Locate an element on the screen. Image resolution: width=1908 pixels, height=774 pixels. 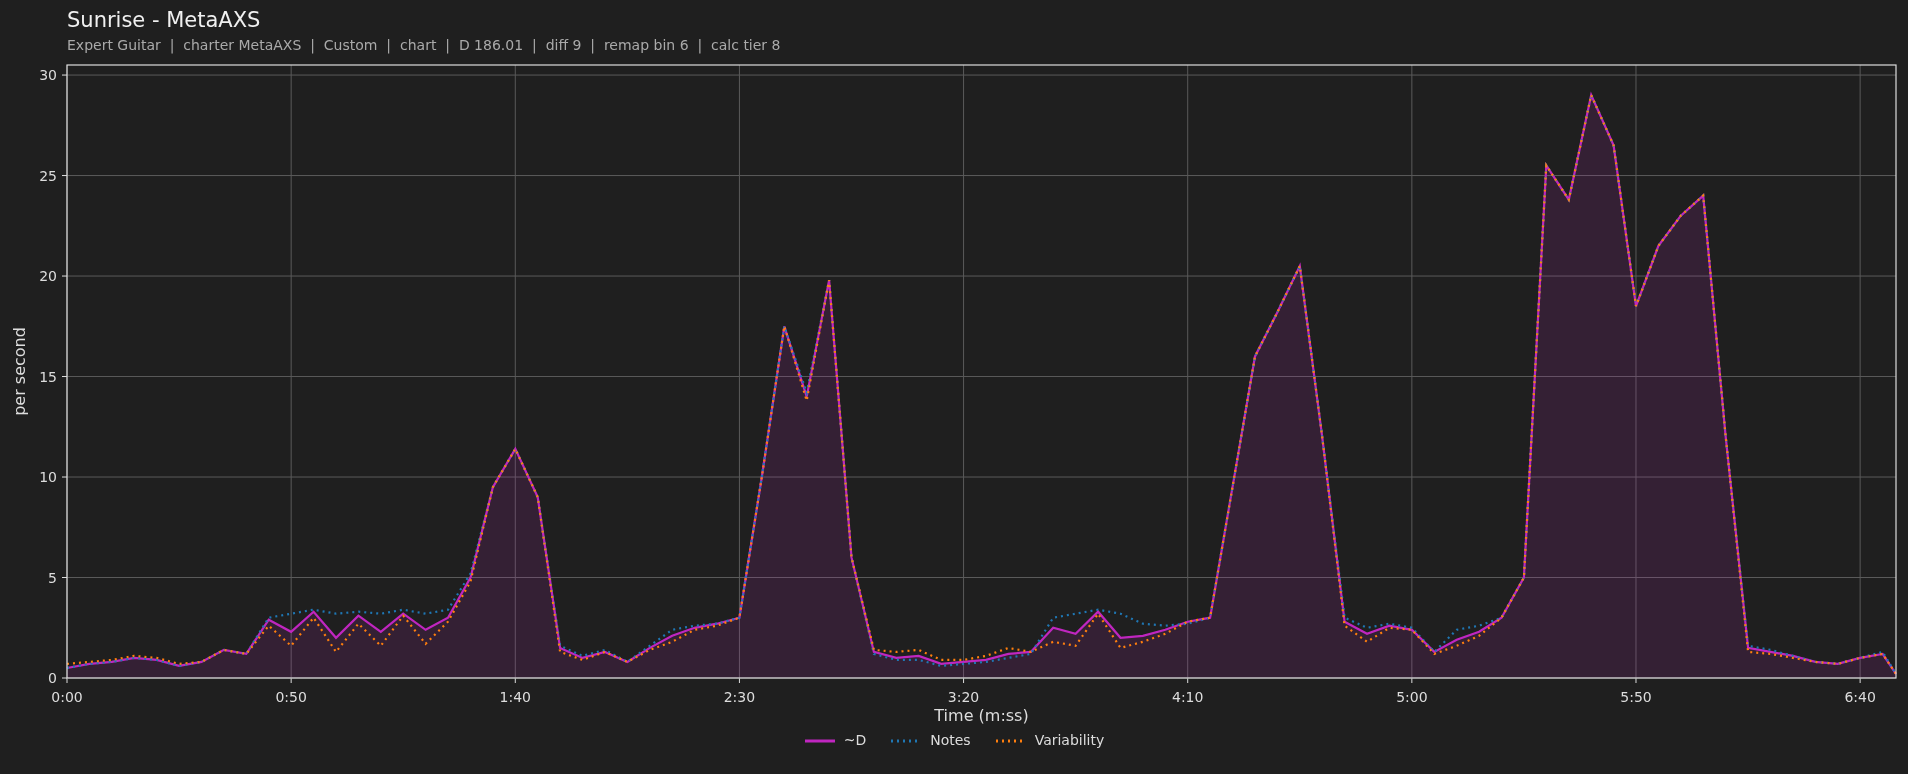
legend-label: Variability is located at coordinates (1069, 740).